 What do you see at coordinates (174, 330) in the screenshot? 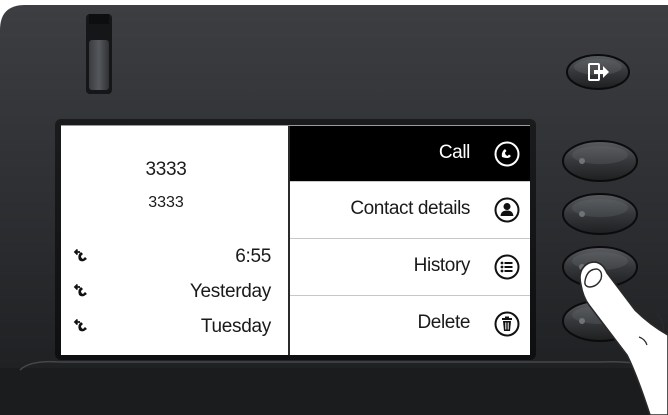
I see `history-entry: Tuesday` at bounding box center [174, 330].